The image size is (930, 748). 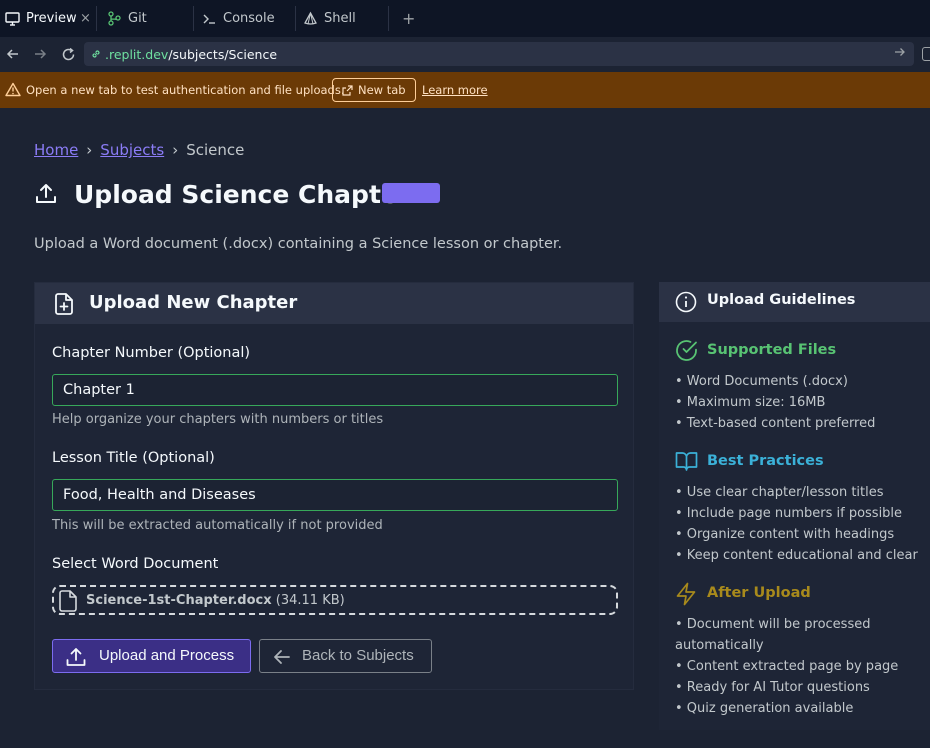 What do you see at coordinates (358, 655) in the screenshot?
I see `back-button-label: Back to Subjects` at bounding box center [358, 655].